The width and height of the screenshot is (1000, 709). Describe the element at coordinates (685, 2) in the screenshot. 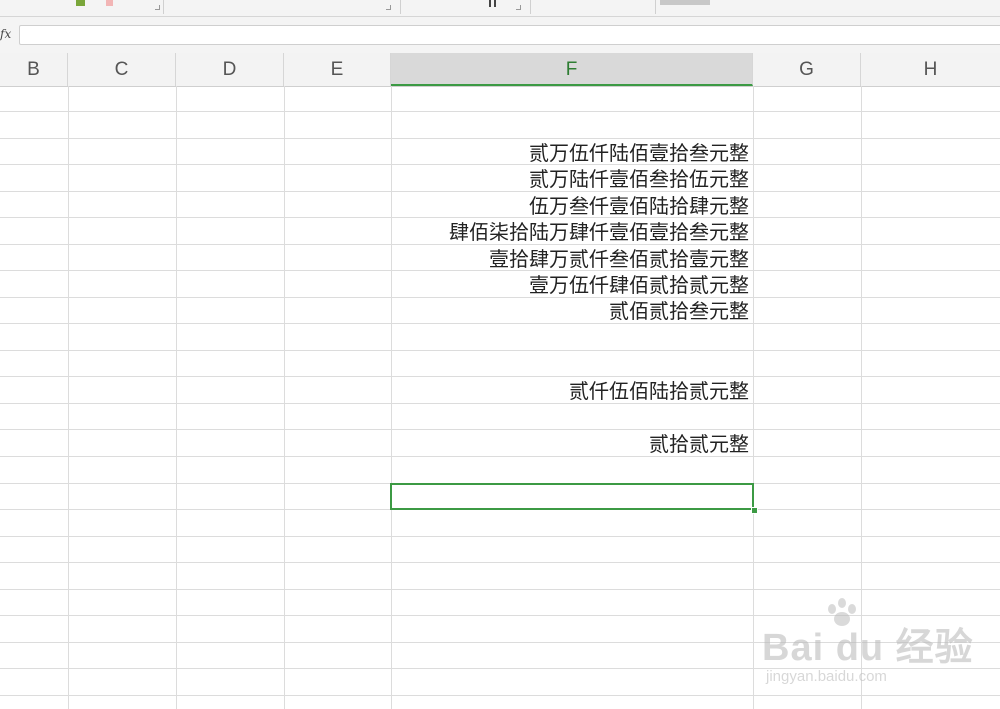

I see `number-format-select` at that location.